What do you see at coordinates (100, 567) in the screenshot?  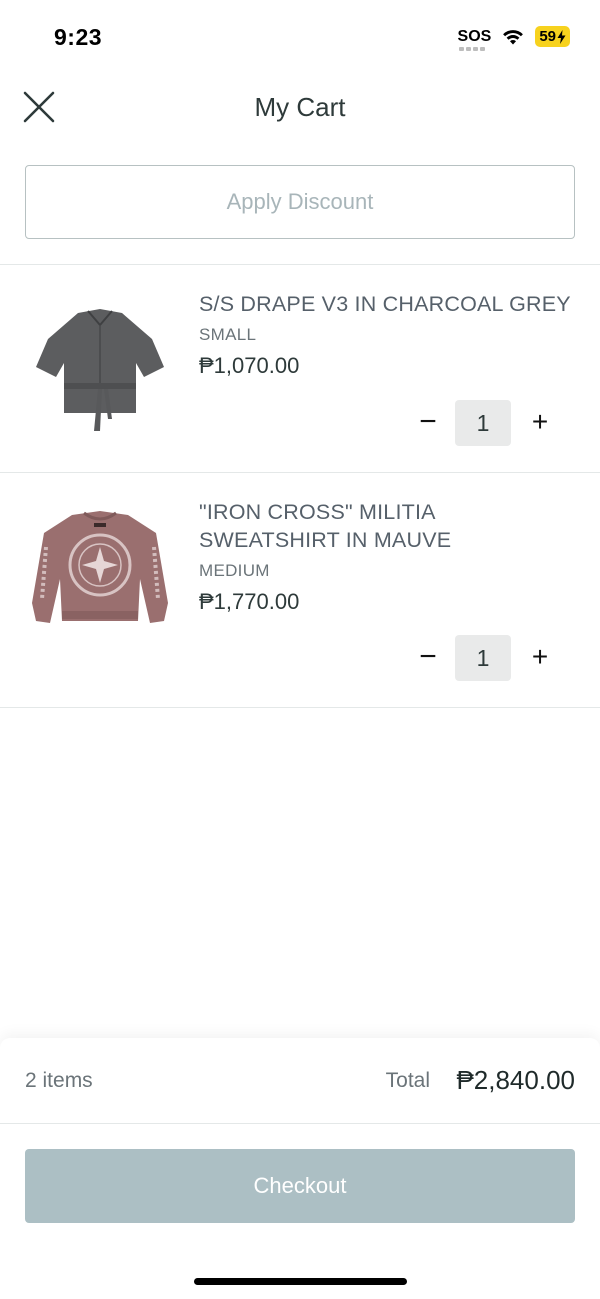 I see `product-image-mauve-sweatshirt` at bounding box center [100, 567].